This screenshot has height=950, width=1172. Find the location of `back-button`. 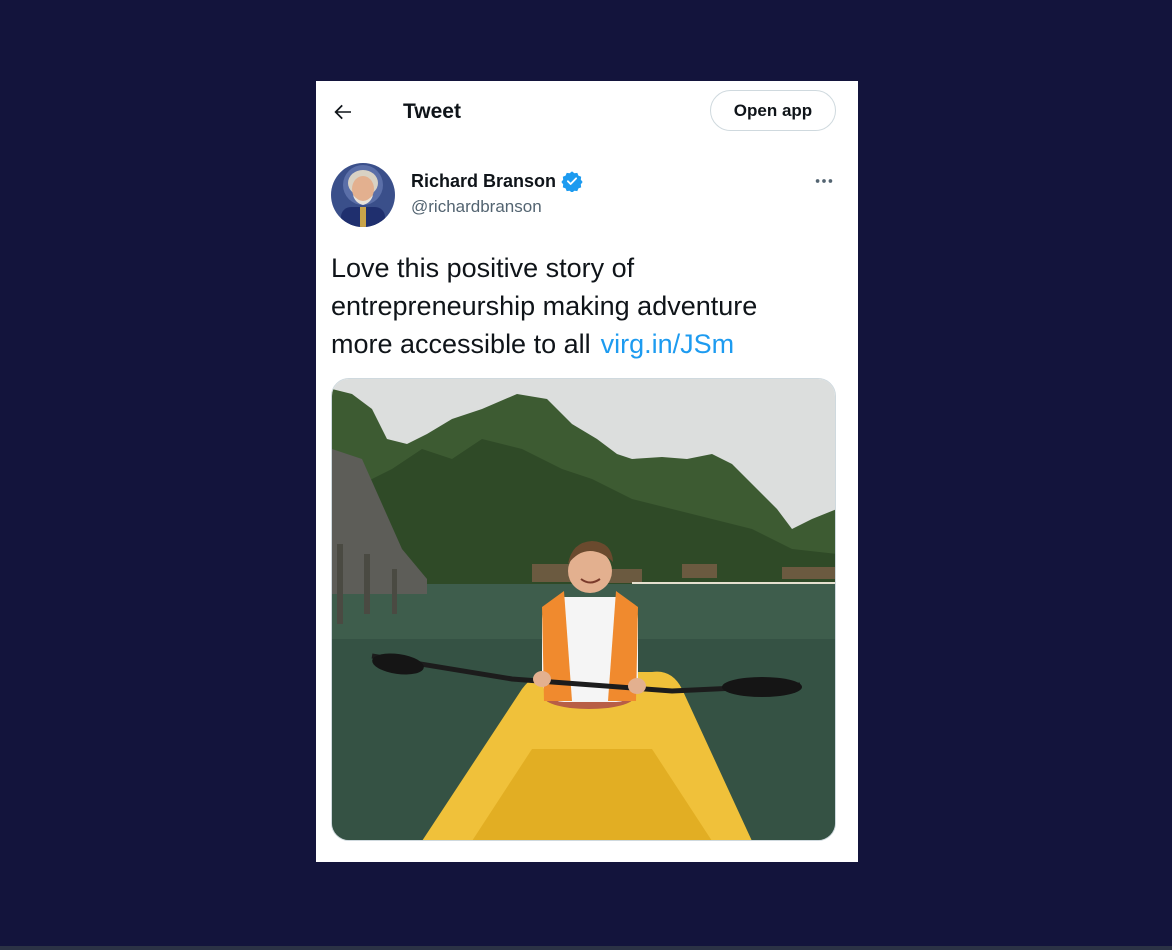

back-button is located at coordinates (343, 112).